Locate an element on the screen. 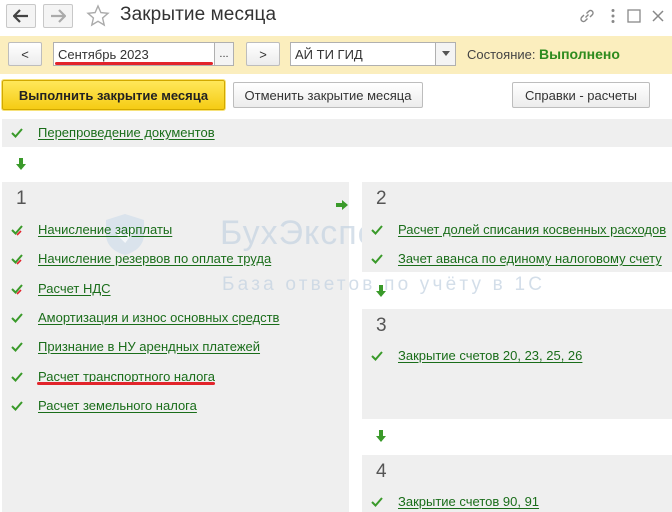 This screenshot has height=512, width=672. step-item: Расчет НДС is located at coordinates (60, 288).